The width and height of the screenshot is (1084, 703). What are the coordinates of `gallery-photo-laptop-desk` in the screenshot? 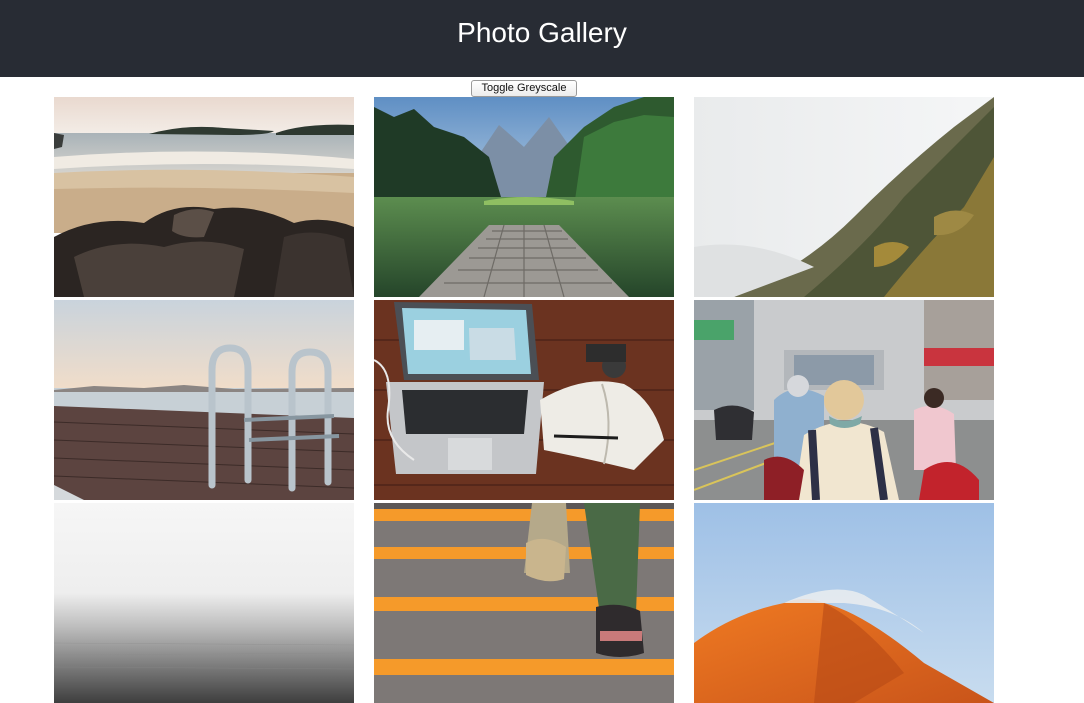 It's located at (524, 400).